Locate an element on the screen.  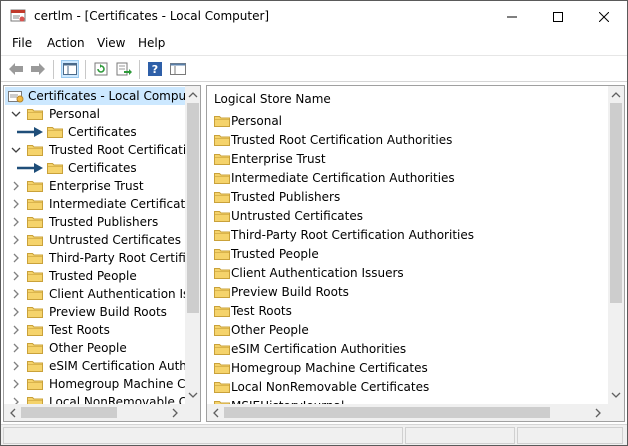
list-item: Test Roots is located at coordinates (408, 311).